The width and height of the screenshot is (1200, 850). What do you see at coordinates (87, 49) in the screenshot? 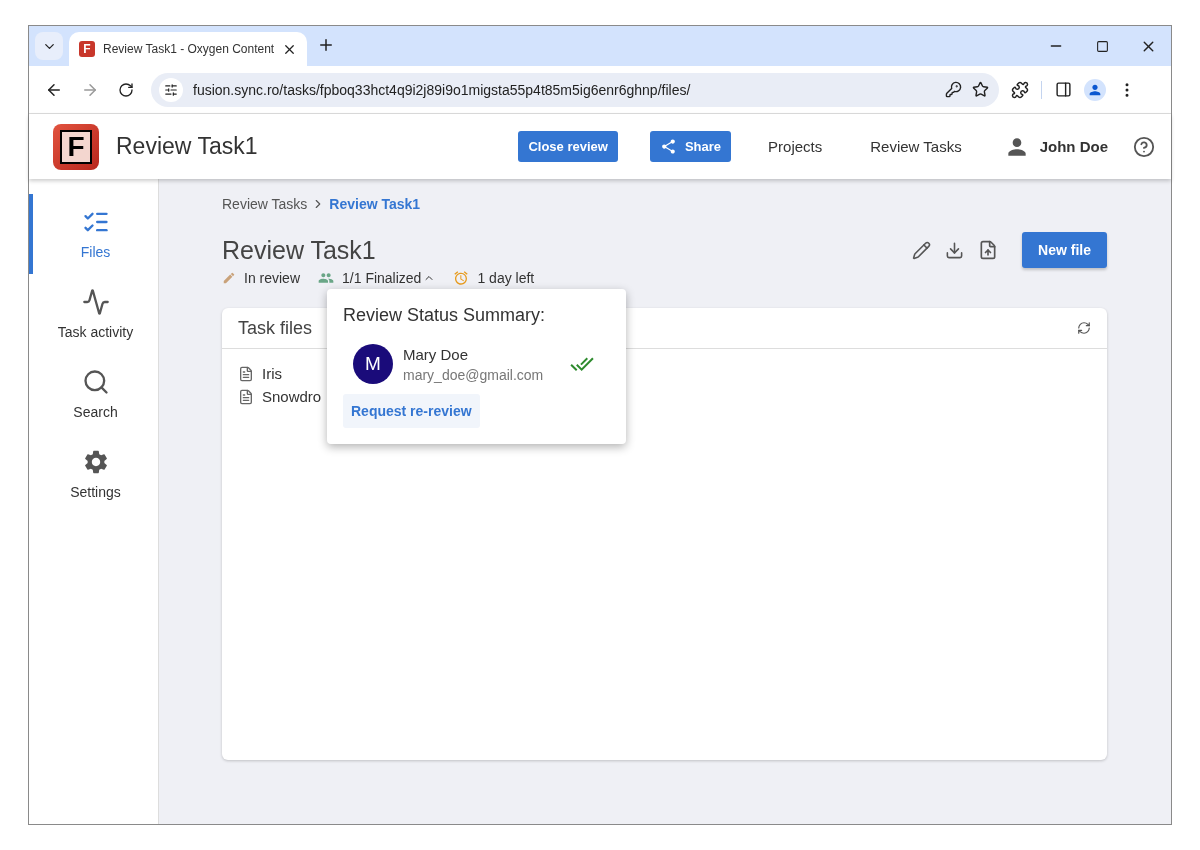
I see `site-favicon: F` at bounding box center [87, 49].